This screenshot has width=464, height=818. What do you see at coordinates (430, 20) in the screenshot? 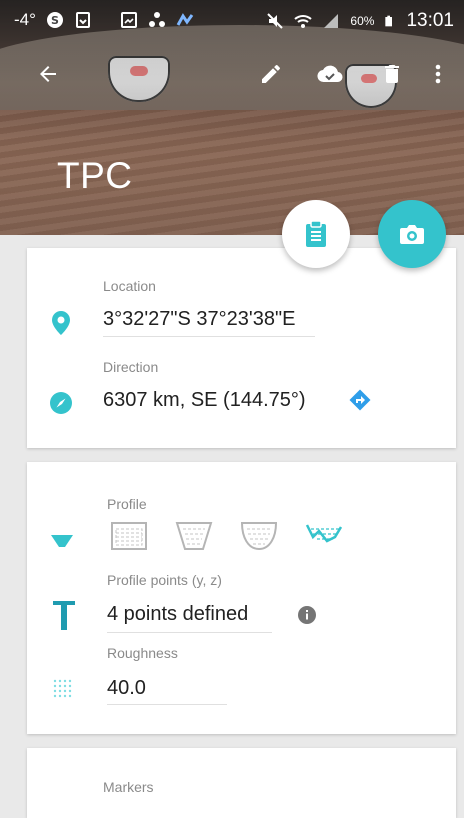
I see `clock: 13:01` at bounding box center [430, 20].